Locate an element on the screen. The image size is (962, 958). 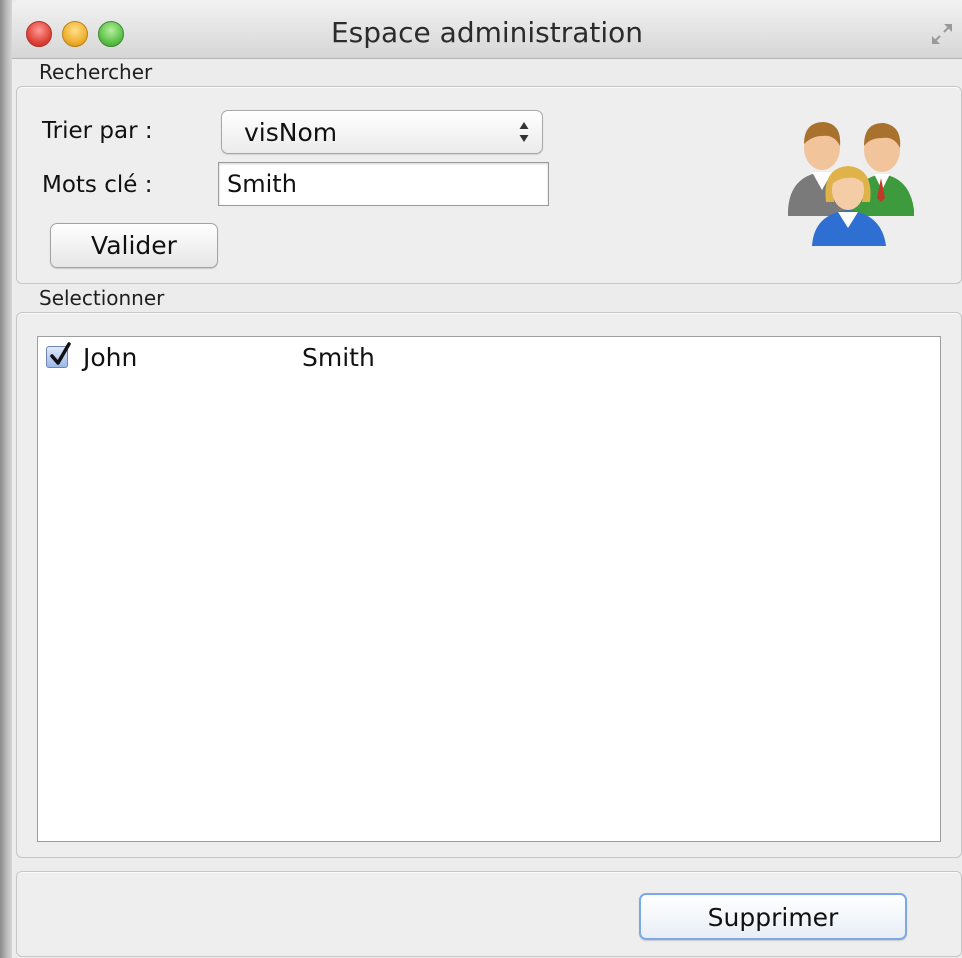
checkmark-icon is located at coordinates (60, 353).